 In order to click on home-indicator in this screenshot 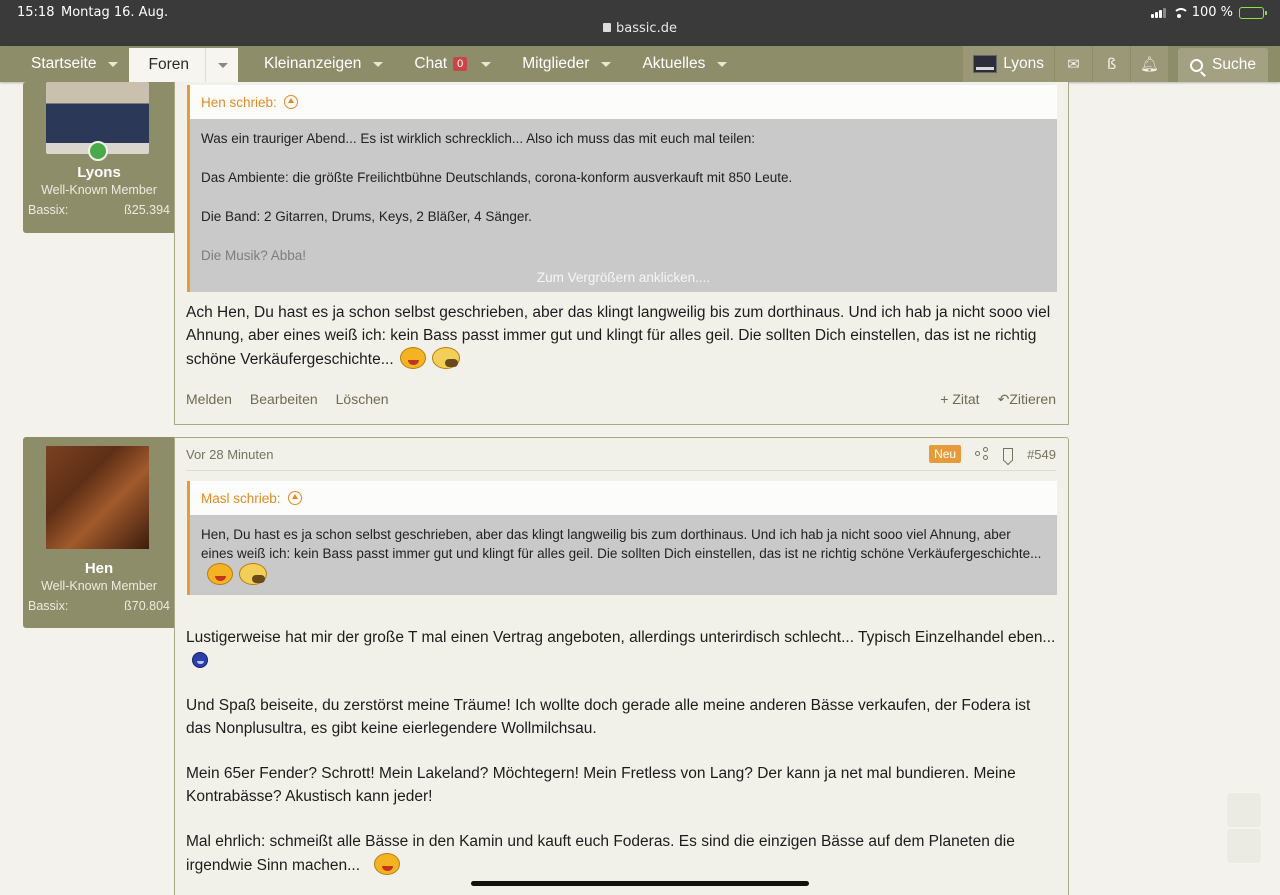, I will do `click(640, 883)`.